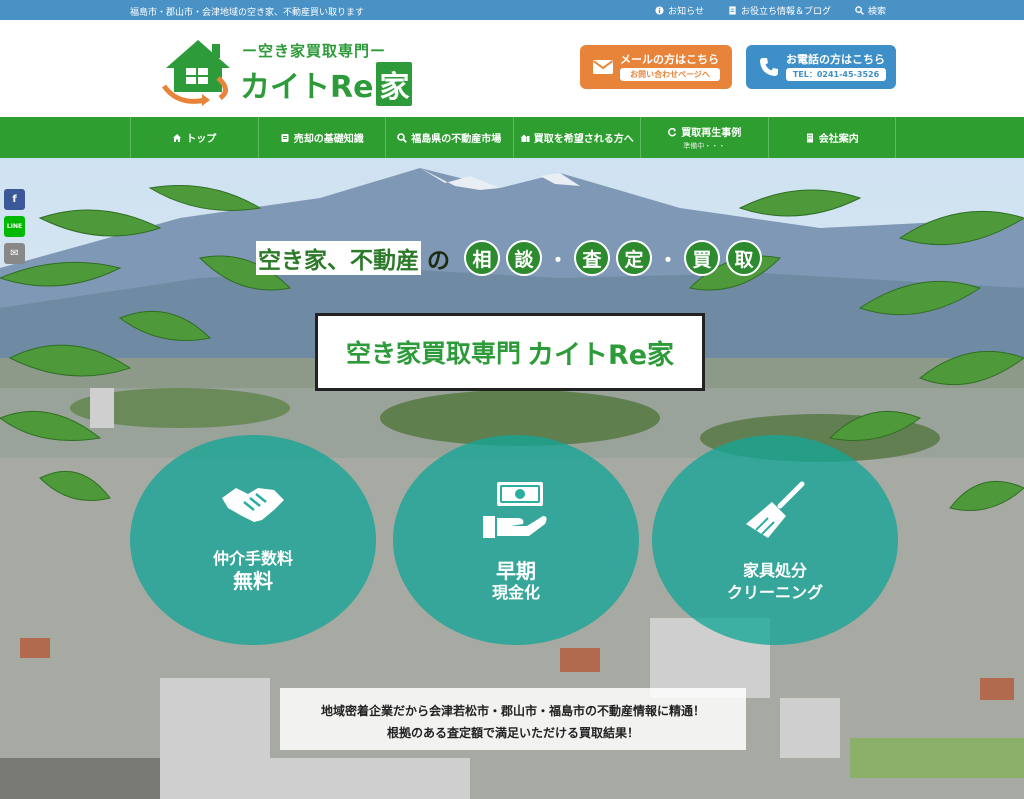 The height and width of the screenshot is (799, 1024). What do you see at coordinates (835, 59) in the screenshot?
I see `tel-cta-title: お電話の方はこちら` at bounding box center [835, 59].